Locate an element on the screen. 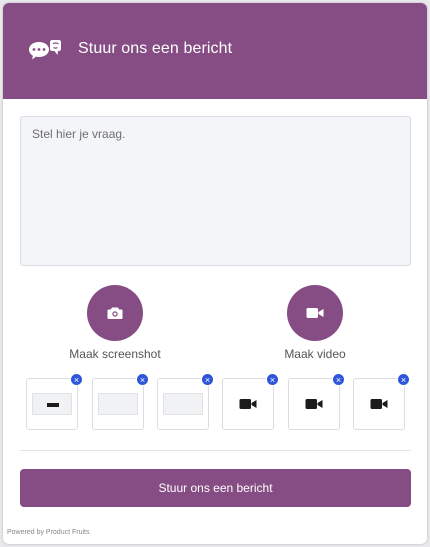 This screenshot has height=547, width=430. send-message-button: Stuur ons een bericht is located at coordinates (215, 488).